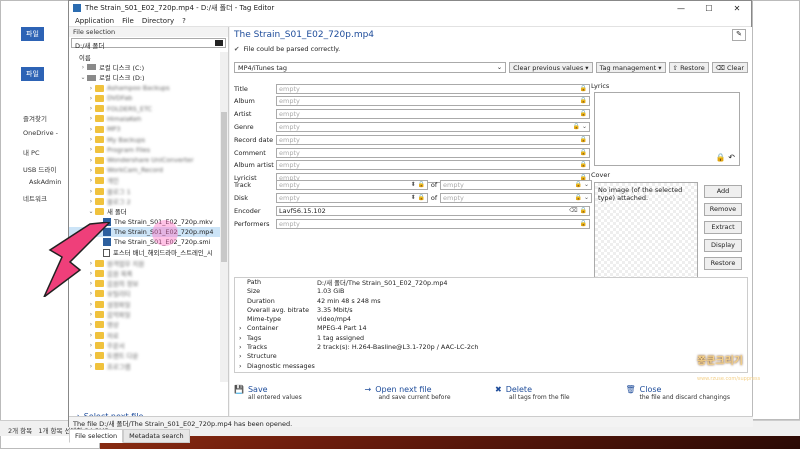 The height and width of the screenshot is (449, 800). What do you see at coordinates (145, 201) in the screenshot?
I see `tree-item: › 블로그 2` at bounding box center [145, 201].